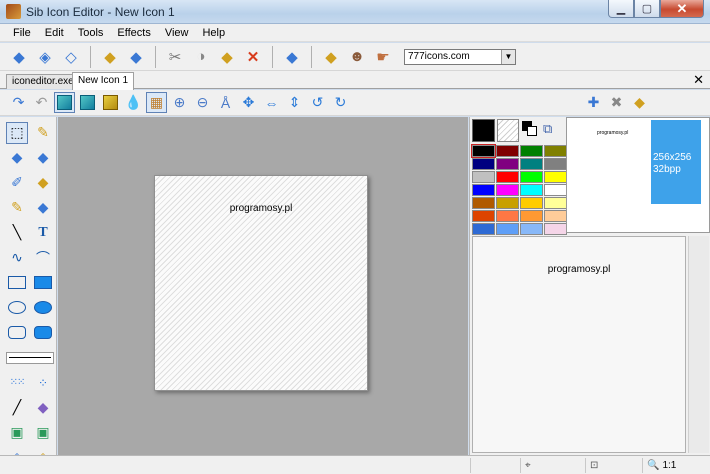 This screenshot has height=474, width=710. Describe the element at coordinates (17, 233) in the screenshot. I see `line-icon: ╲` at that location.